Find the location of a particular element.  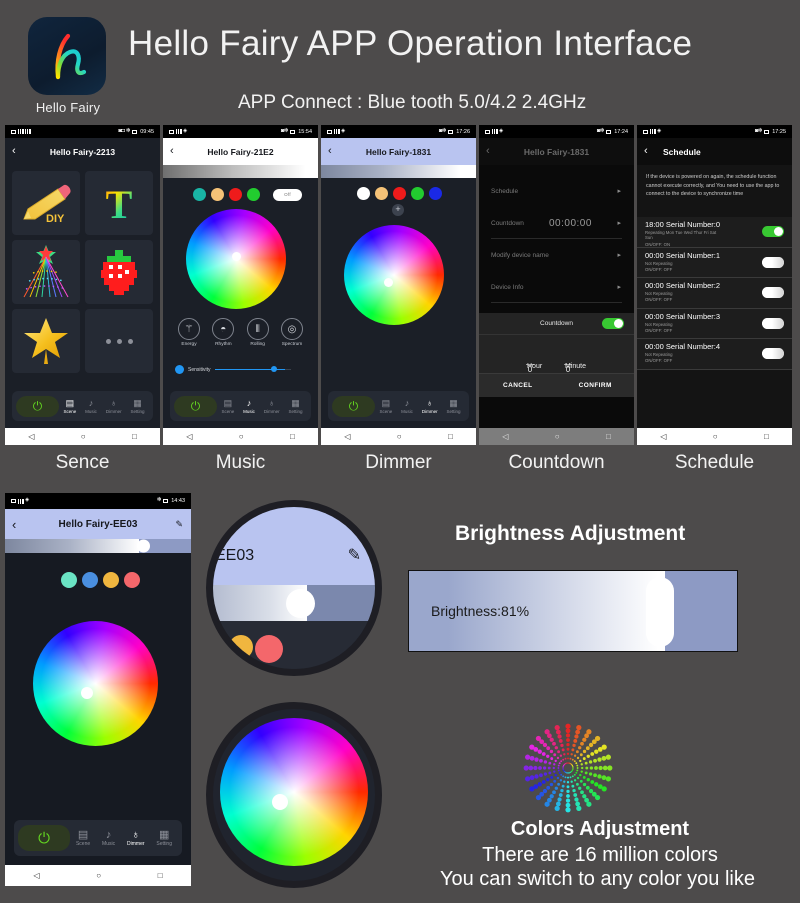

scene-tile-diy: DIY is located at coordinates (46, 203).